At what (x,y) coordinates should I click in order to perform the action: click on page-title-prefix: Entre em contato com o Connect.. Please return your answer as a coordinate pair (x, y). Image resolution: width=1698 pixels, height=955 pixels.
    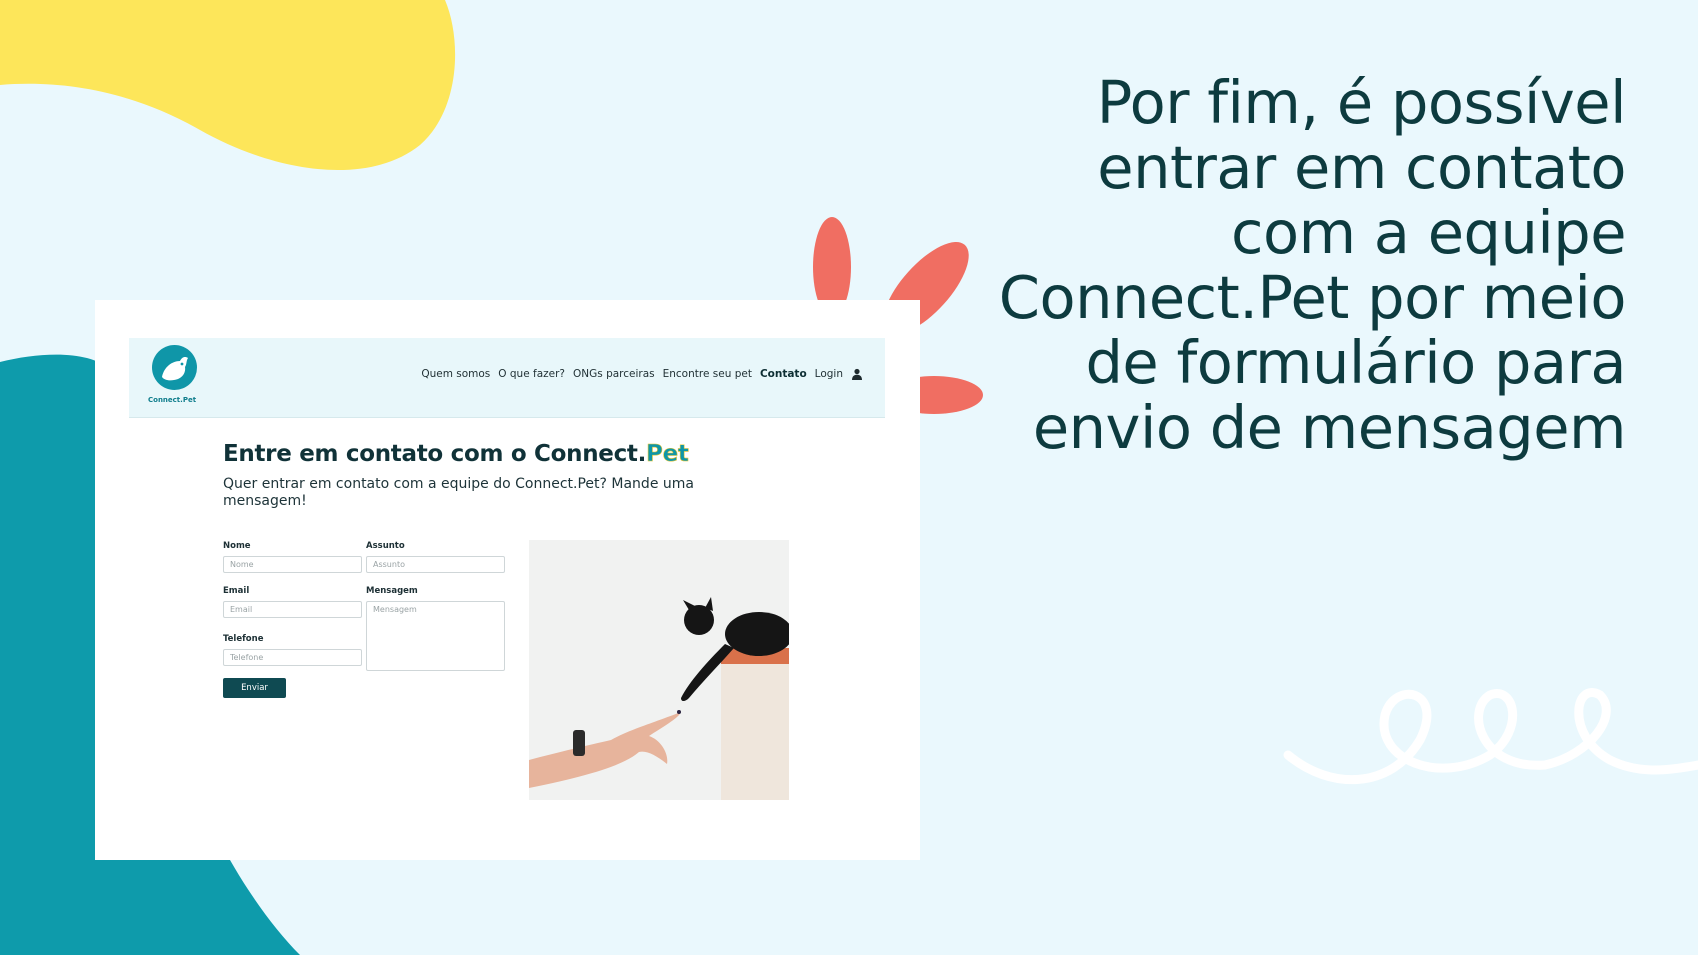
    Looking at the image, I should click on (435, 454).